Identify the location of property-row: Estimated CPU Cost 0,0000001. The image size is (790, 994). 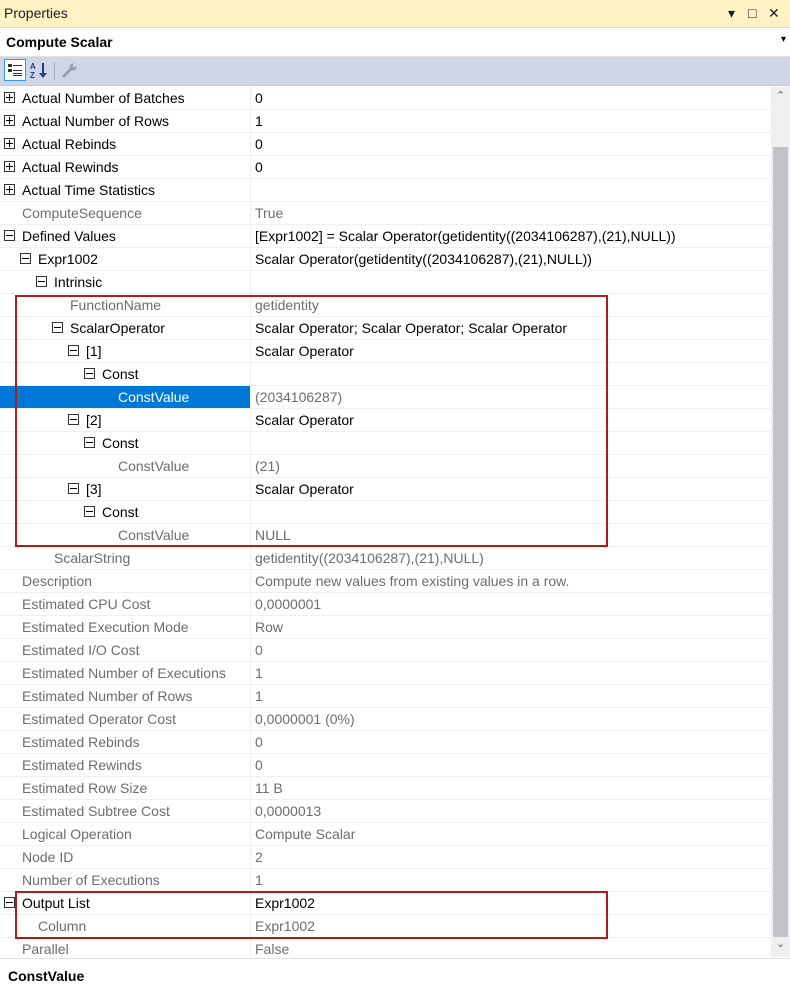
(385, 604).